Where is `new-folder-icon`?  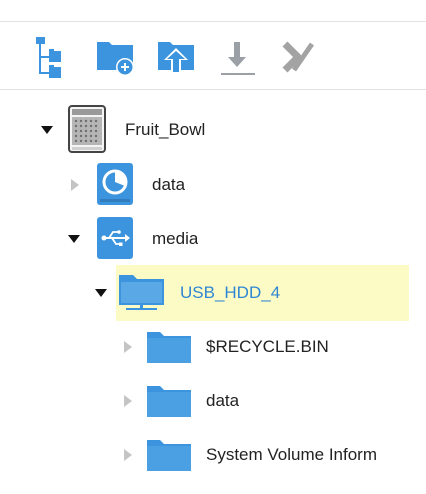 new-folder-icon is located at coordinates (115, 59).